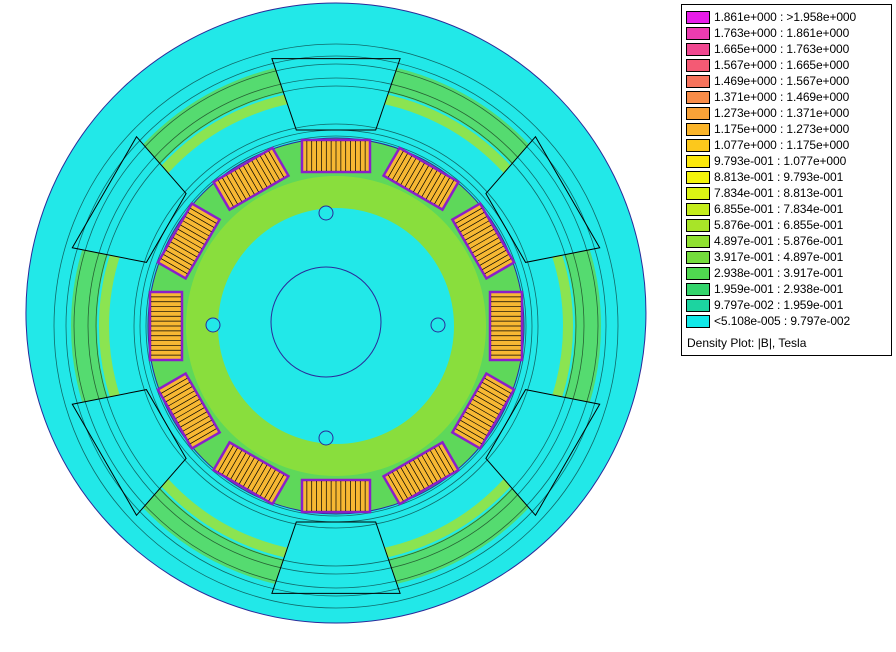 This screenshot has height=652, width=896. I want to click on legend-entry: 1.077e+000 : 1.175e+000, so click(767, 145).